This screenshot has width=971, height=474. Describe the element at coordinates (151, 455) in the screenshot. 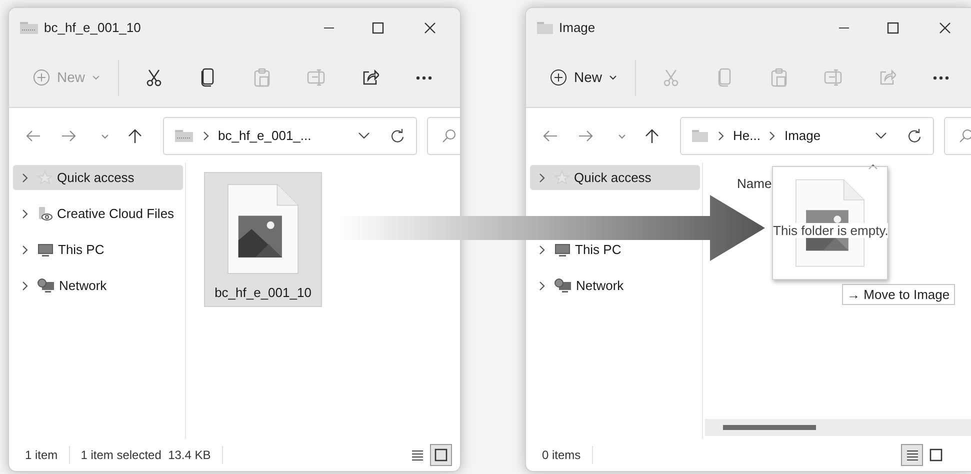

I see `status-text: 1 item selected 13.4 KB` at that location.